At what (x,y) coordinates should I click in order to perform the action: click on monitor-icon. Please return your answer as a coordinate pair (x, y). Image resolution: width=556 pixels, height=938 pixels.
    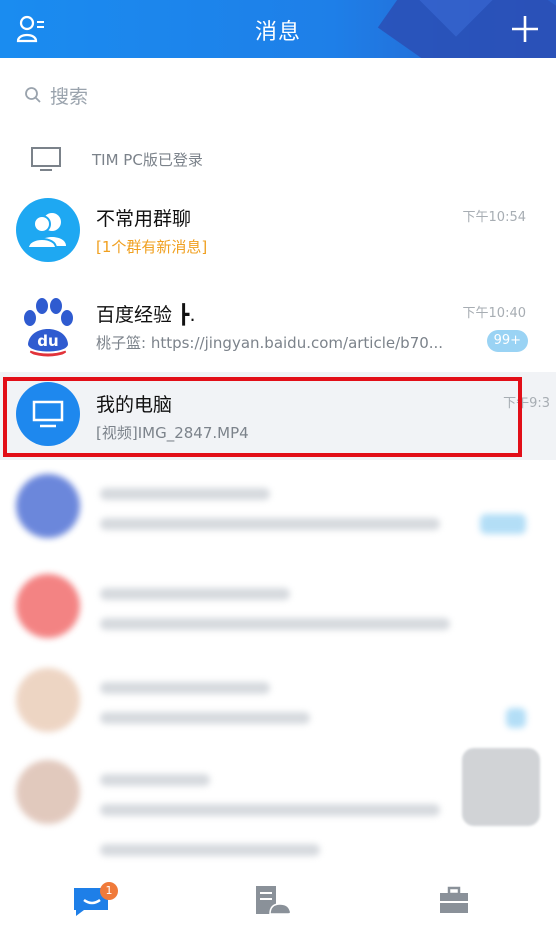
    Looking at the image, I should click on (46, 159).